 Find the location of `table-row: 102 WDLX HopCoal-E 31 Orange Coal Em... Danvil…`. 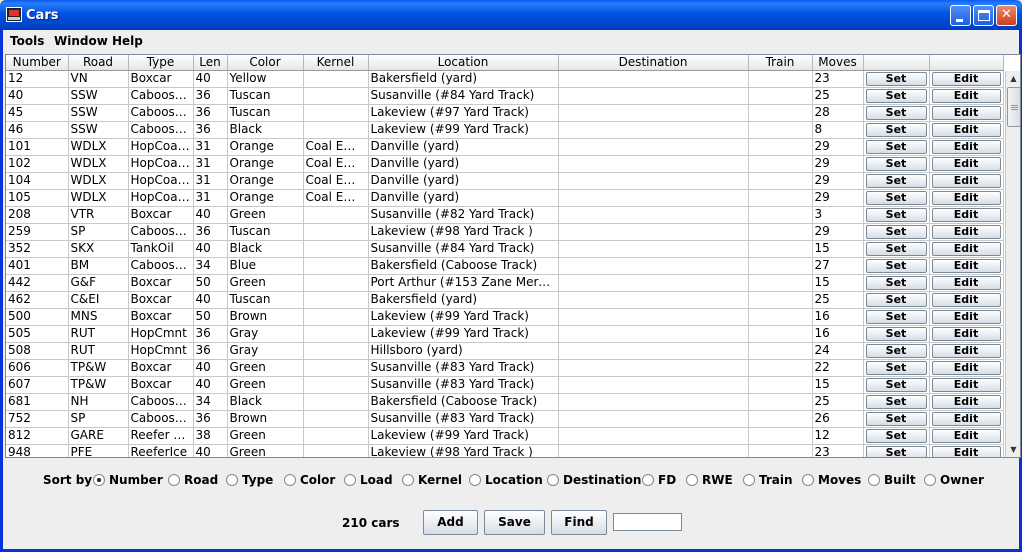

table-row: 102 WDLX HopCoal-E 31 Orange Coal Em... Danvil… is located at coordinates (505, 164).